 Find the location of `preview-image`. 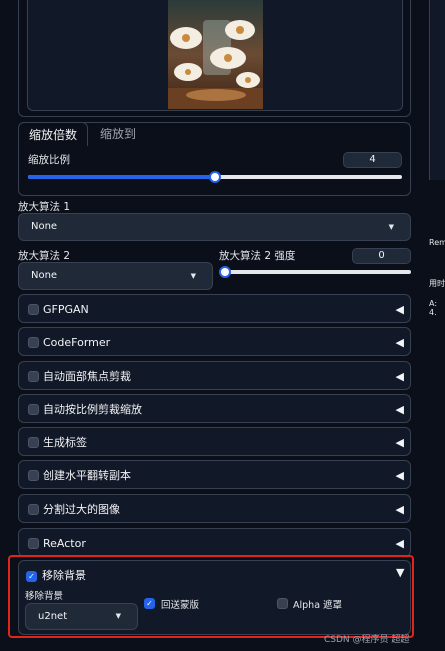

preview-image is located at coordinates (215, 54).